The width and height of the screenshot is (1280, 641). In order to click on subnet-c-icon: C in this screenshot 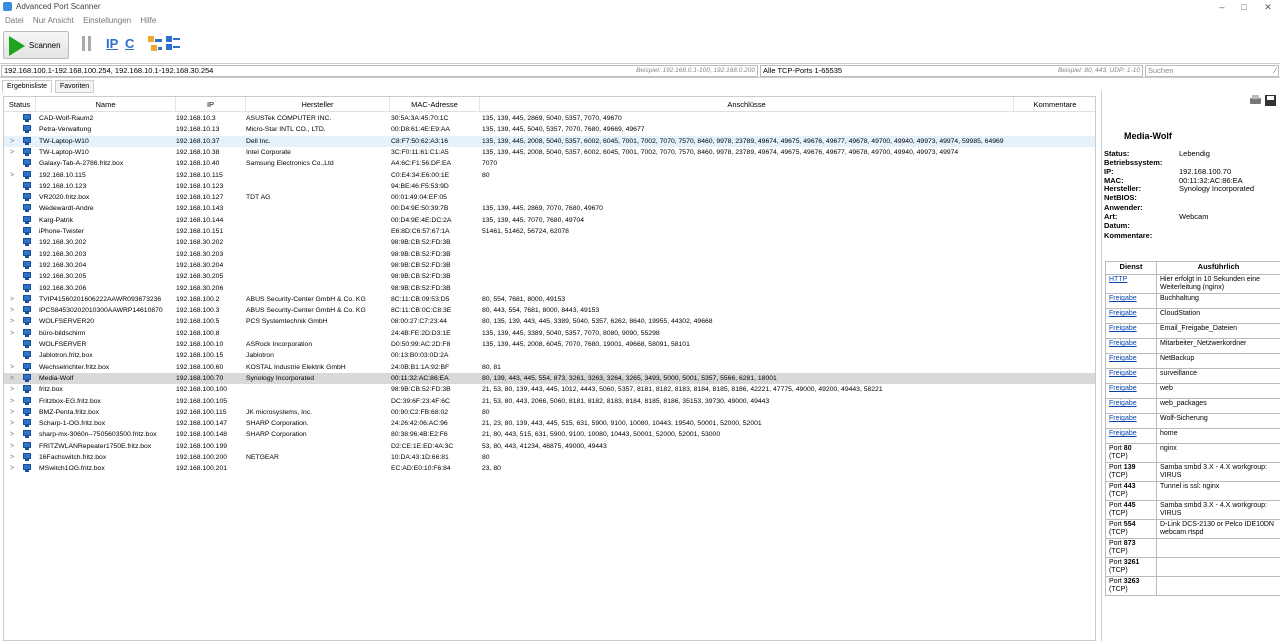, I will do `click(129, 44)`.